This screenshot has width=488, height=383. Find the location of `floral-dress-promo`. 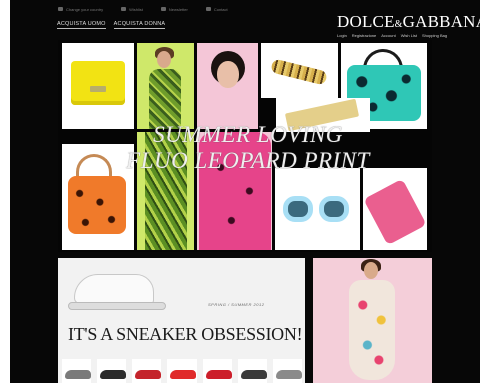

floral-dress-promo is located at coordinates (372, 320).